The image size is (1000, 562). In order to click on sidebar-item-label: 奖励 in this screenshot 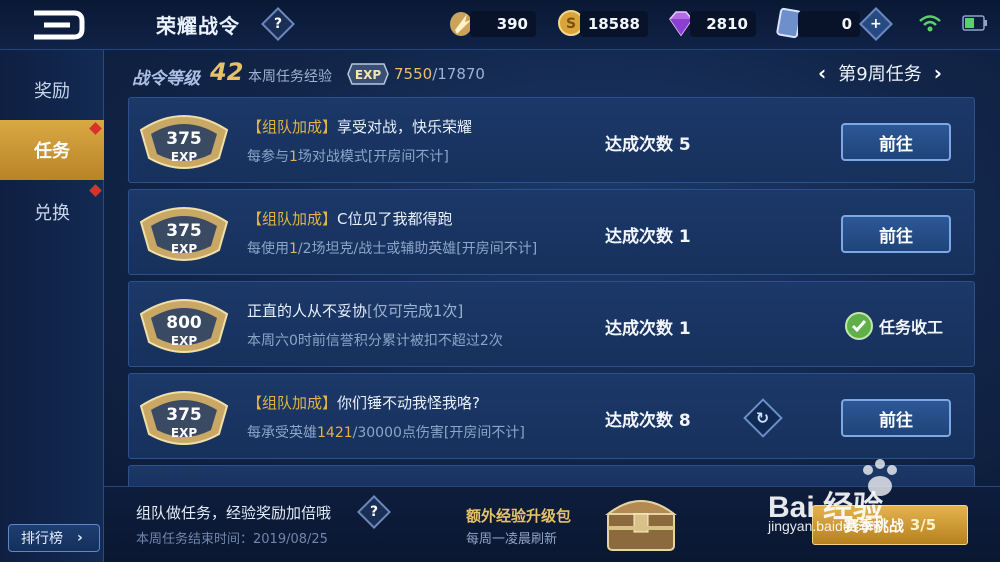, I will do `click(52, 91)`.